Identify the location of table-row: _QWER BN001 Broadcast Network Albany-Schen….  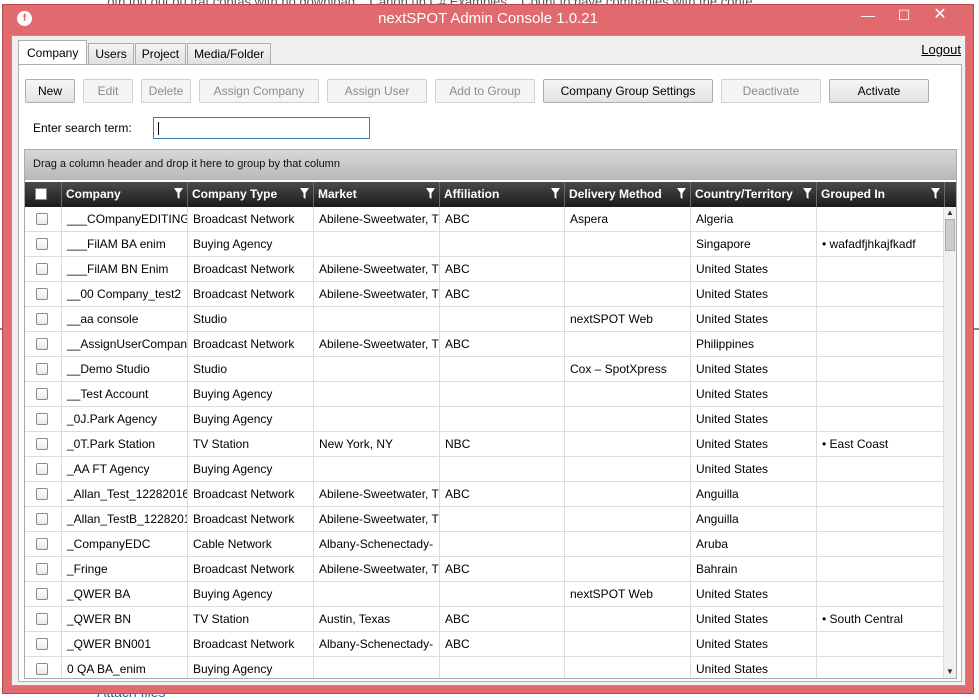
(485, 644).